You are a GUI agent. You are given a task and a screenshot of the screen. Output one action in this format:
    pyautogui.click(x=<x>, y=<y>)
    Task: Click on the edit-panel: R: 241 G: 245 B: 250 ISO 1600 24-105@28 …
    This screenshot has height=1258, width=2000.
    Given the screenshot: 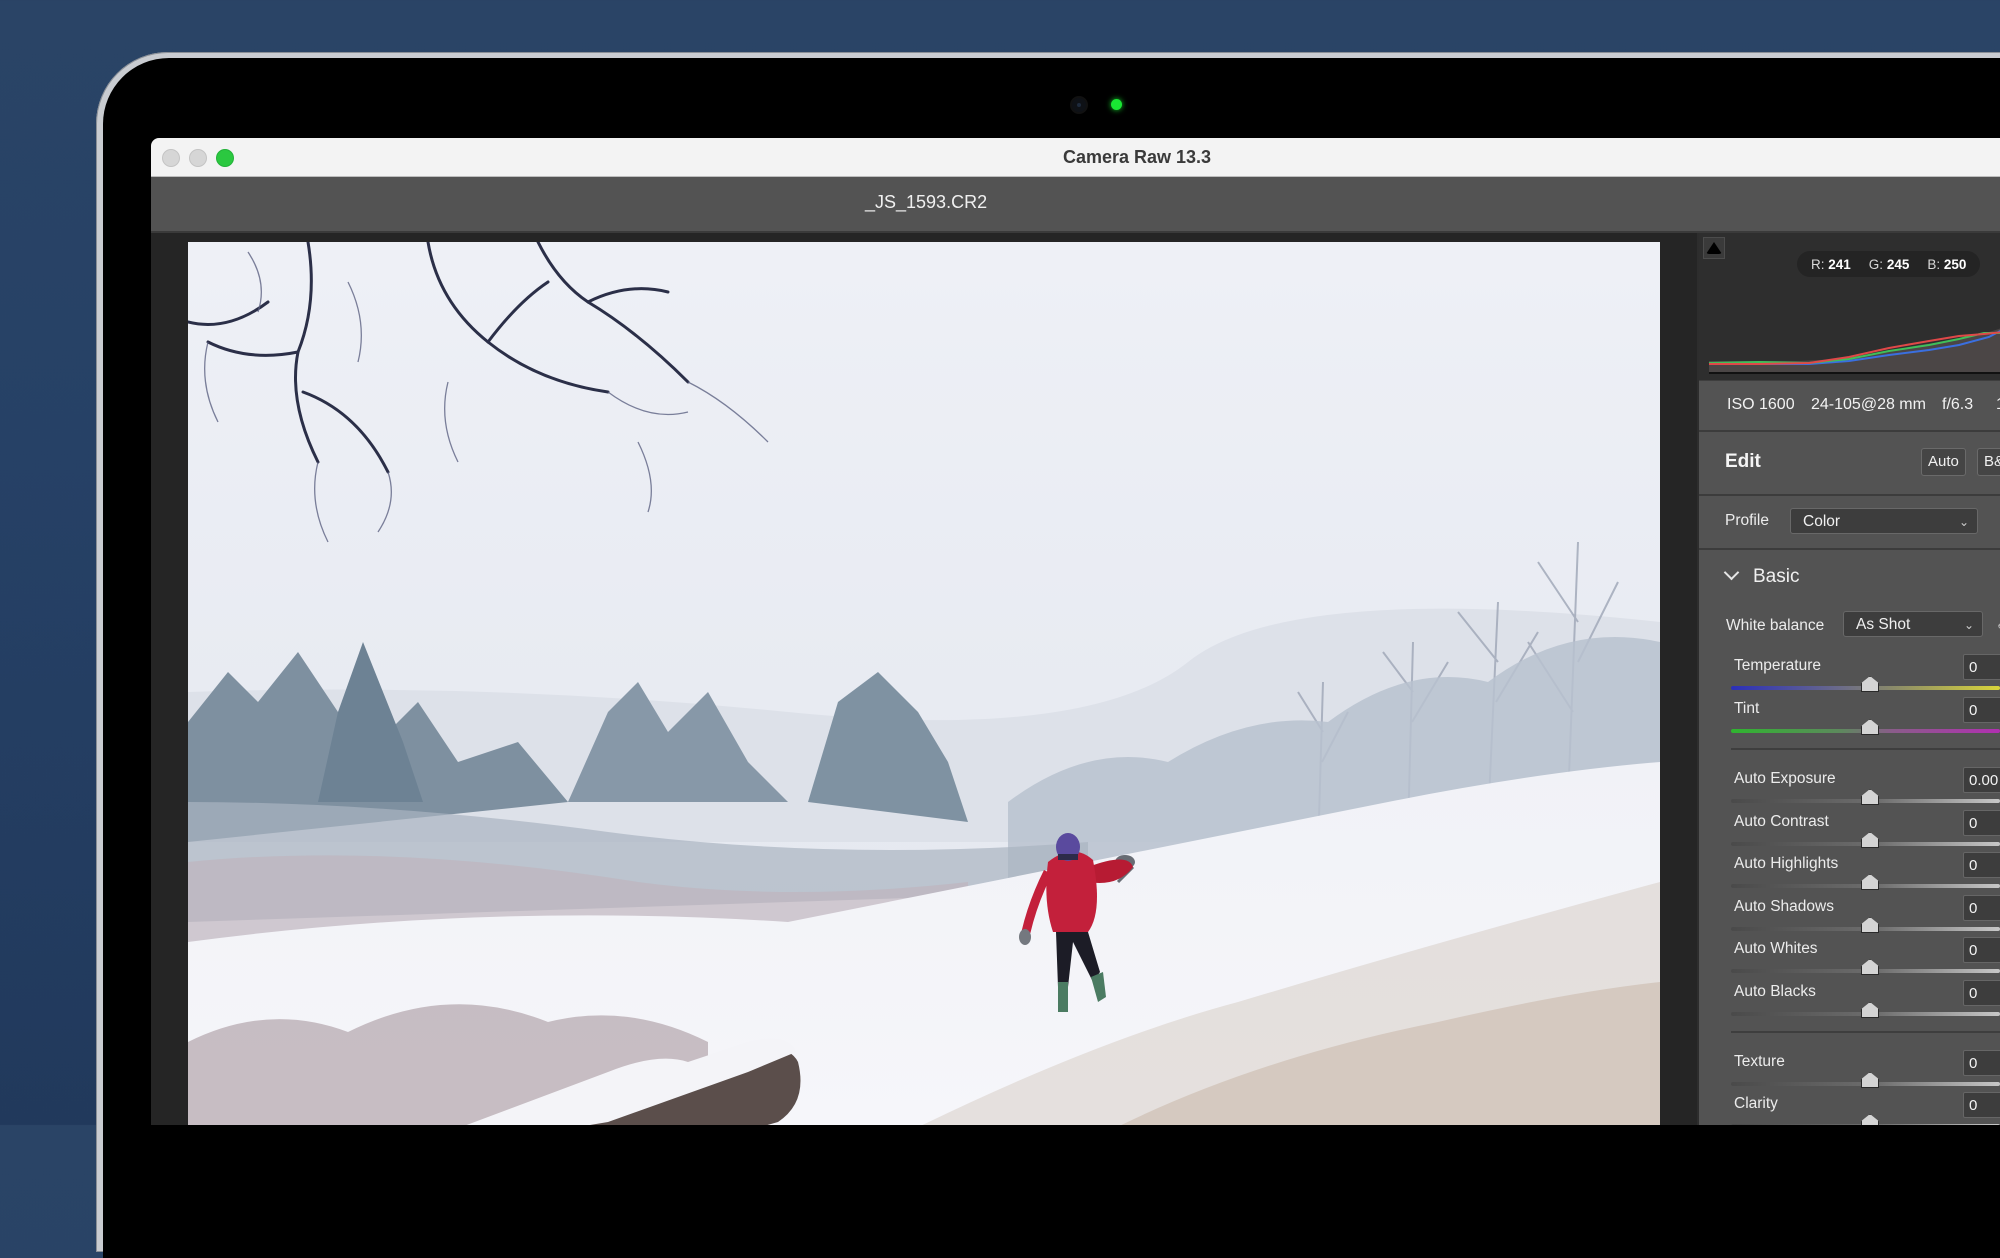 What is the action you would take?
    pyautogui.click(x=1848, y=679)
    